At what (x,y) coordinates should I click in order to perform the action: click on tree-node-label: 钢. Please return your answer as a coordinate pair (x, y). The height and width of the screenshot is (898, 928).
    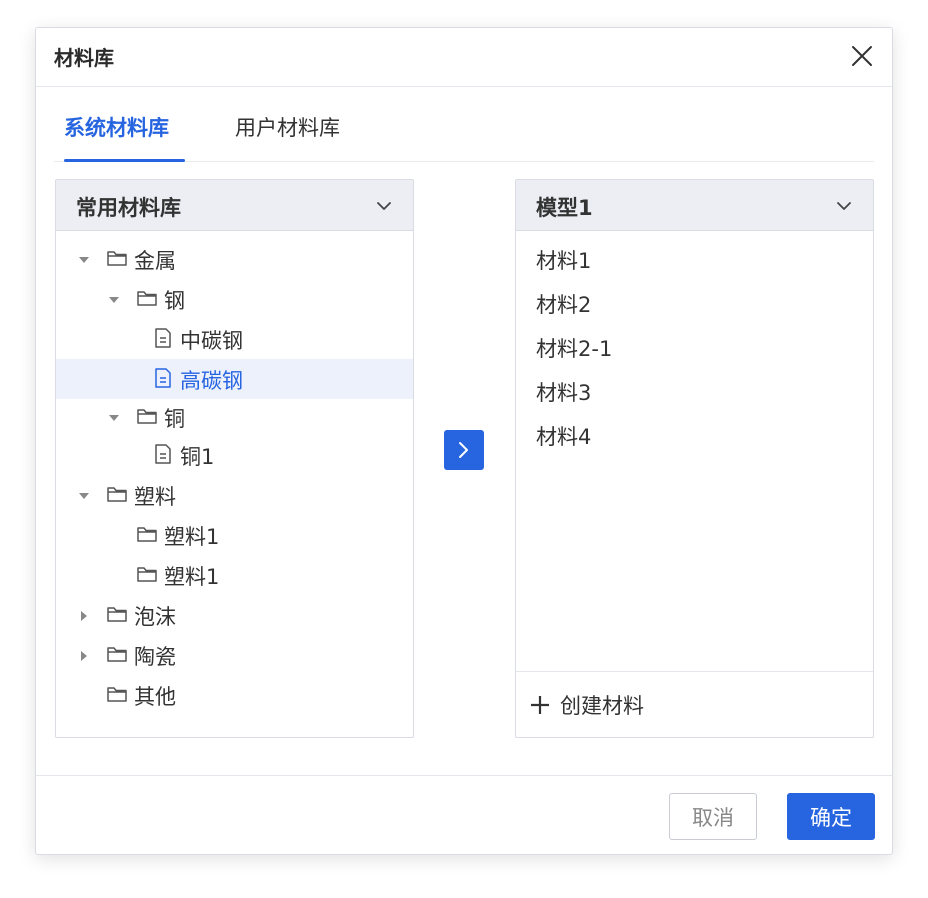
    Looking at the image, I should click on (174, 300).